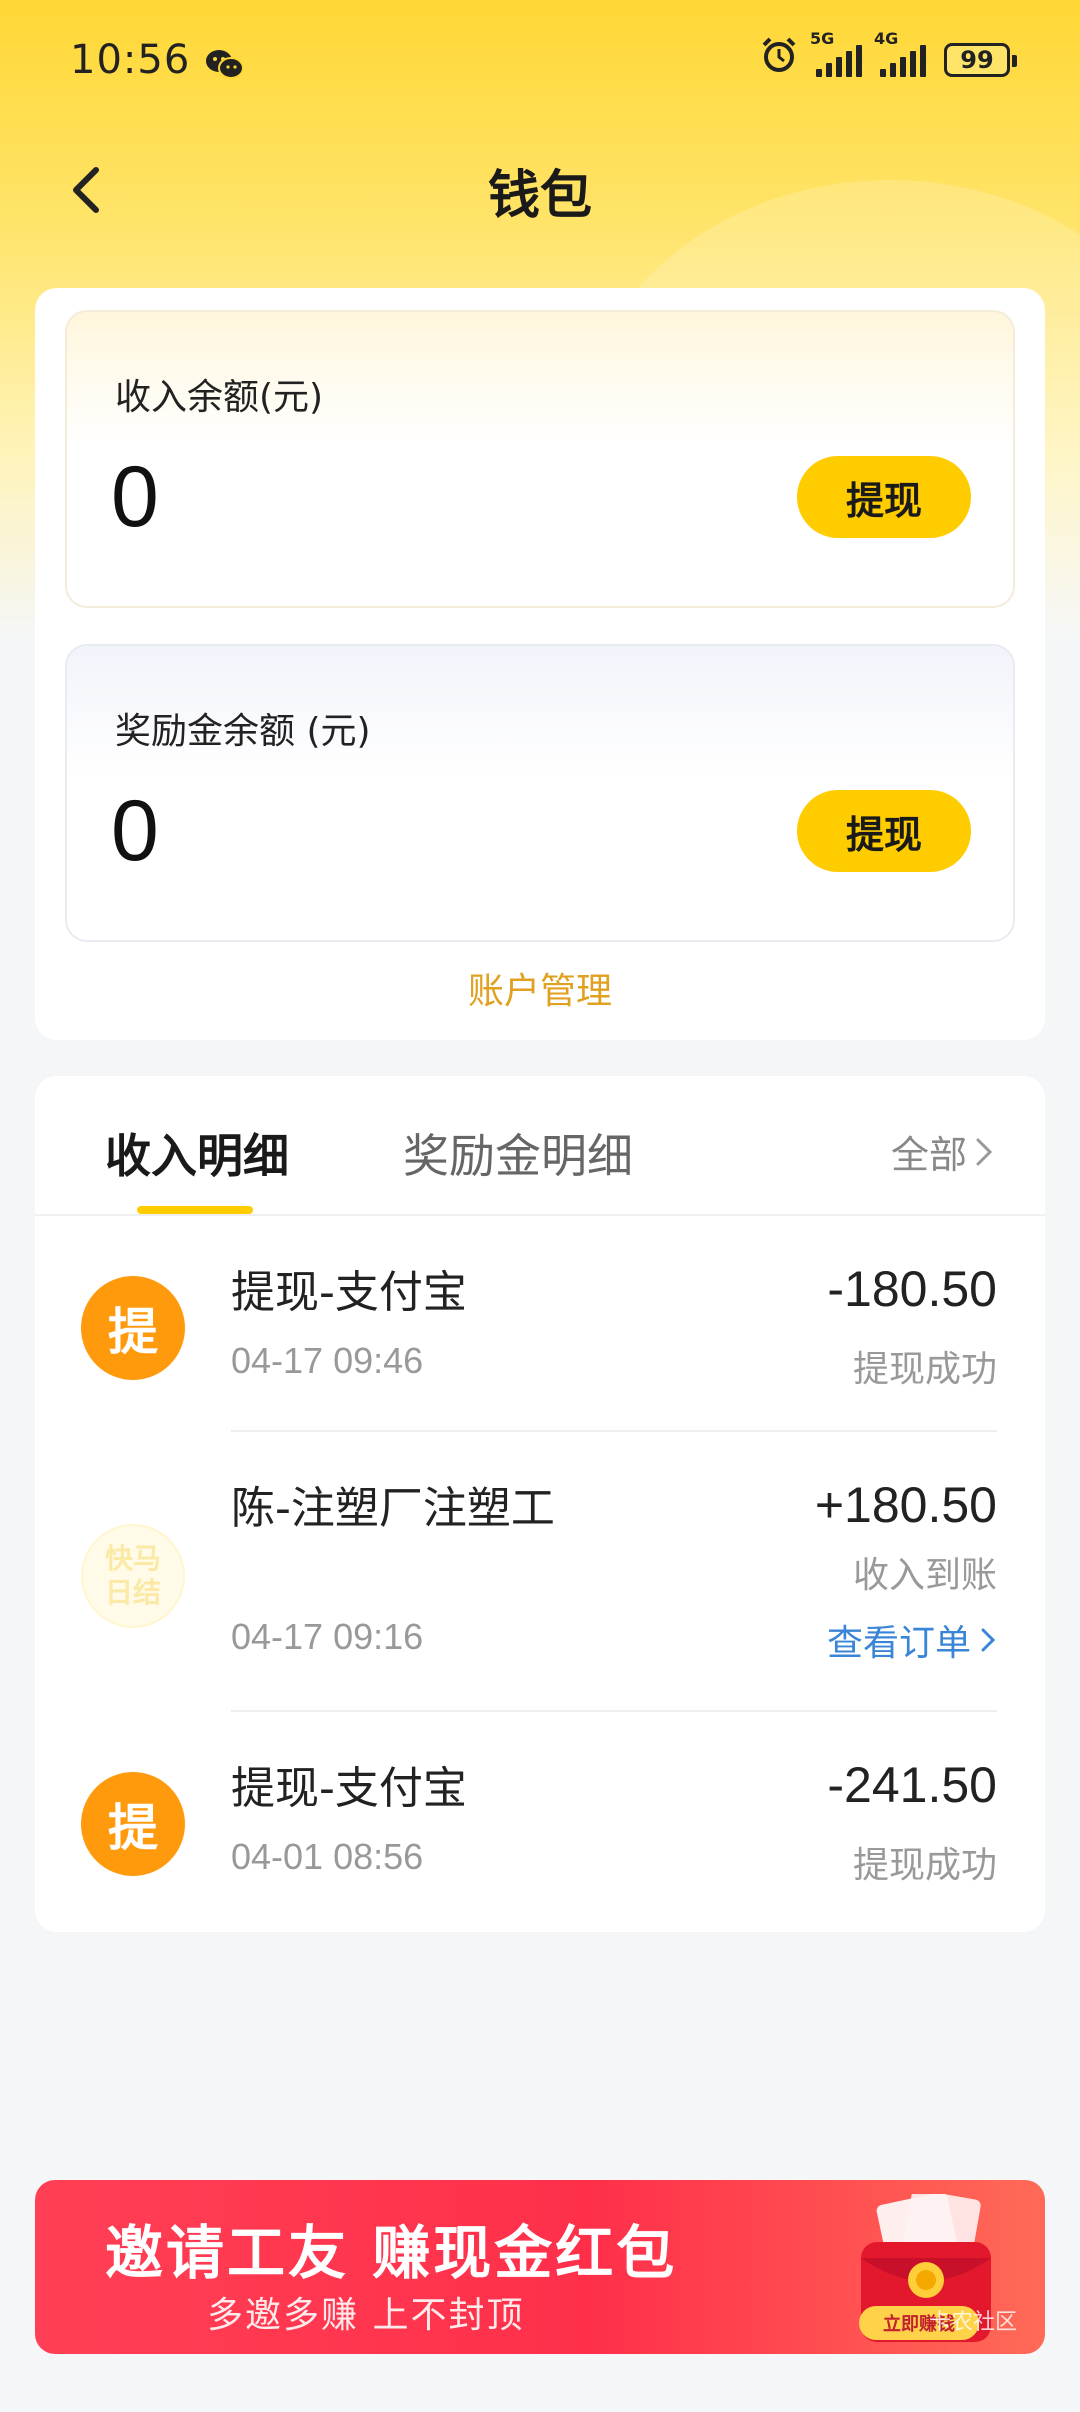  I want to click on signal-4g-icon: 4G, so click(900, 53).